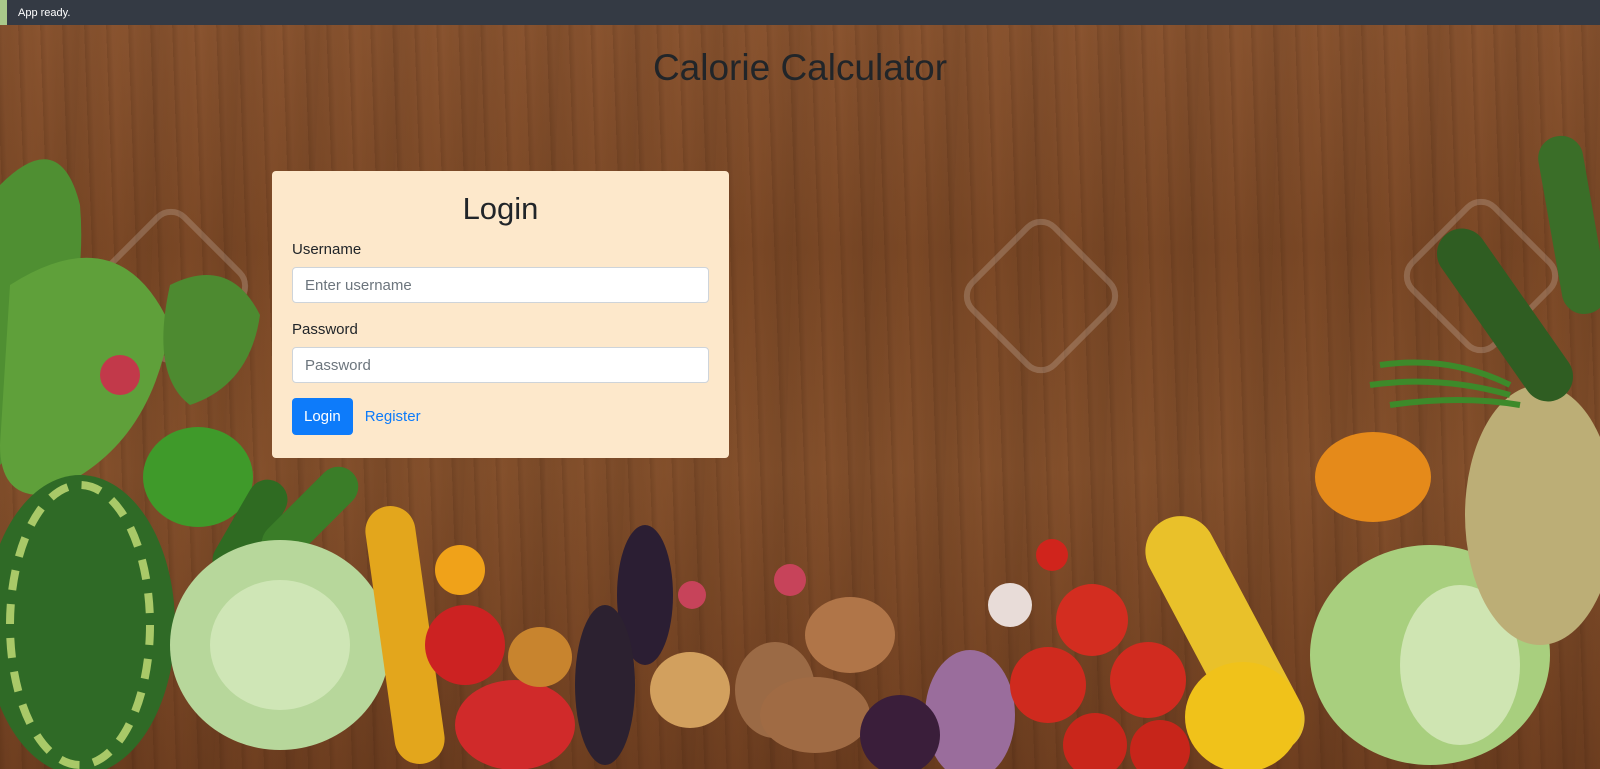  Describe the element at coordinates (325, 329) in the screenshot. I see `password-label: Password` at that location.